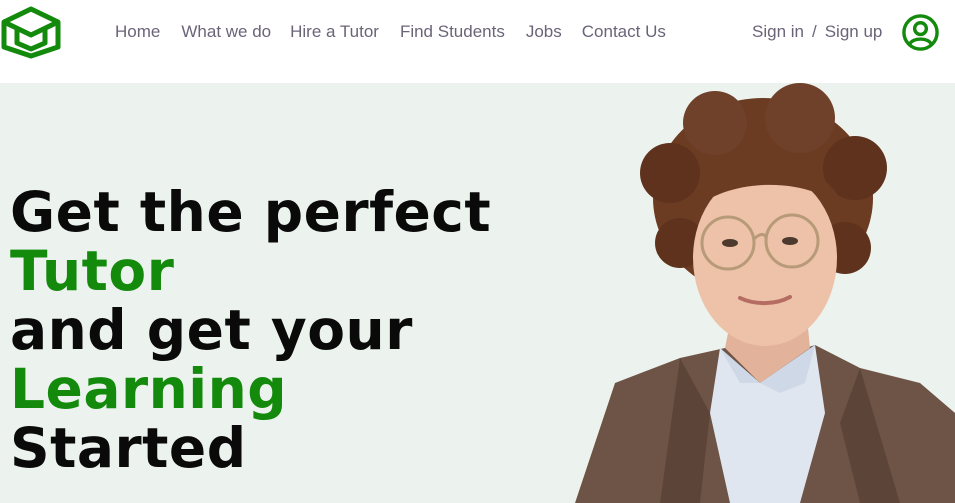 This screenshot has width=955, height=503. Describe the element at coordinates (452, 32) in the screenshot. I see `nav-find-students: Find Students` at that location.